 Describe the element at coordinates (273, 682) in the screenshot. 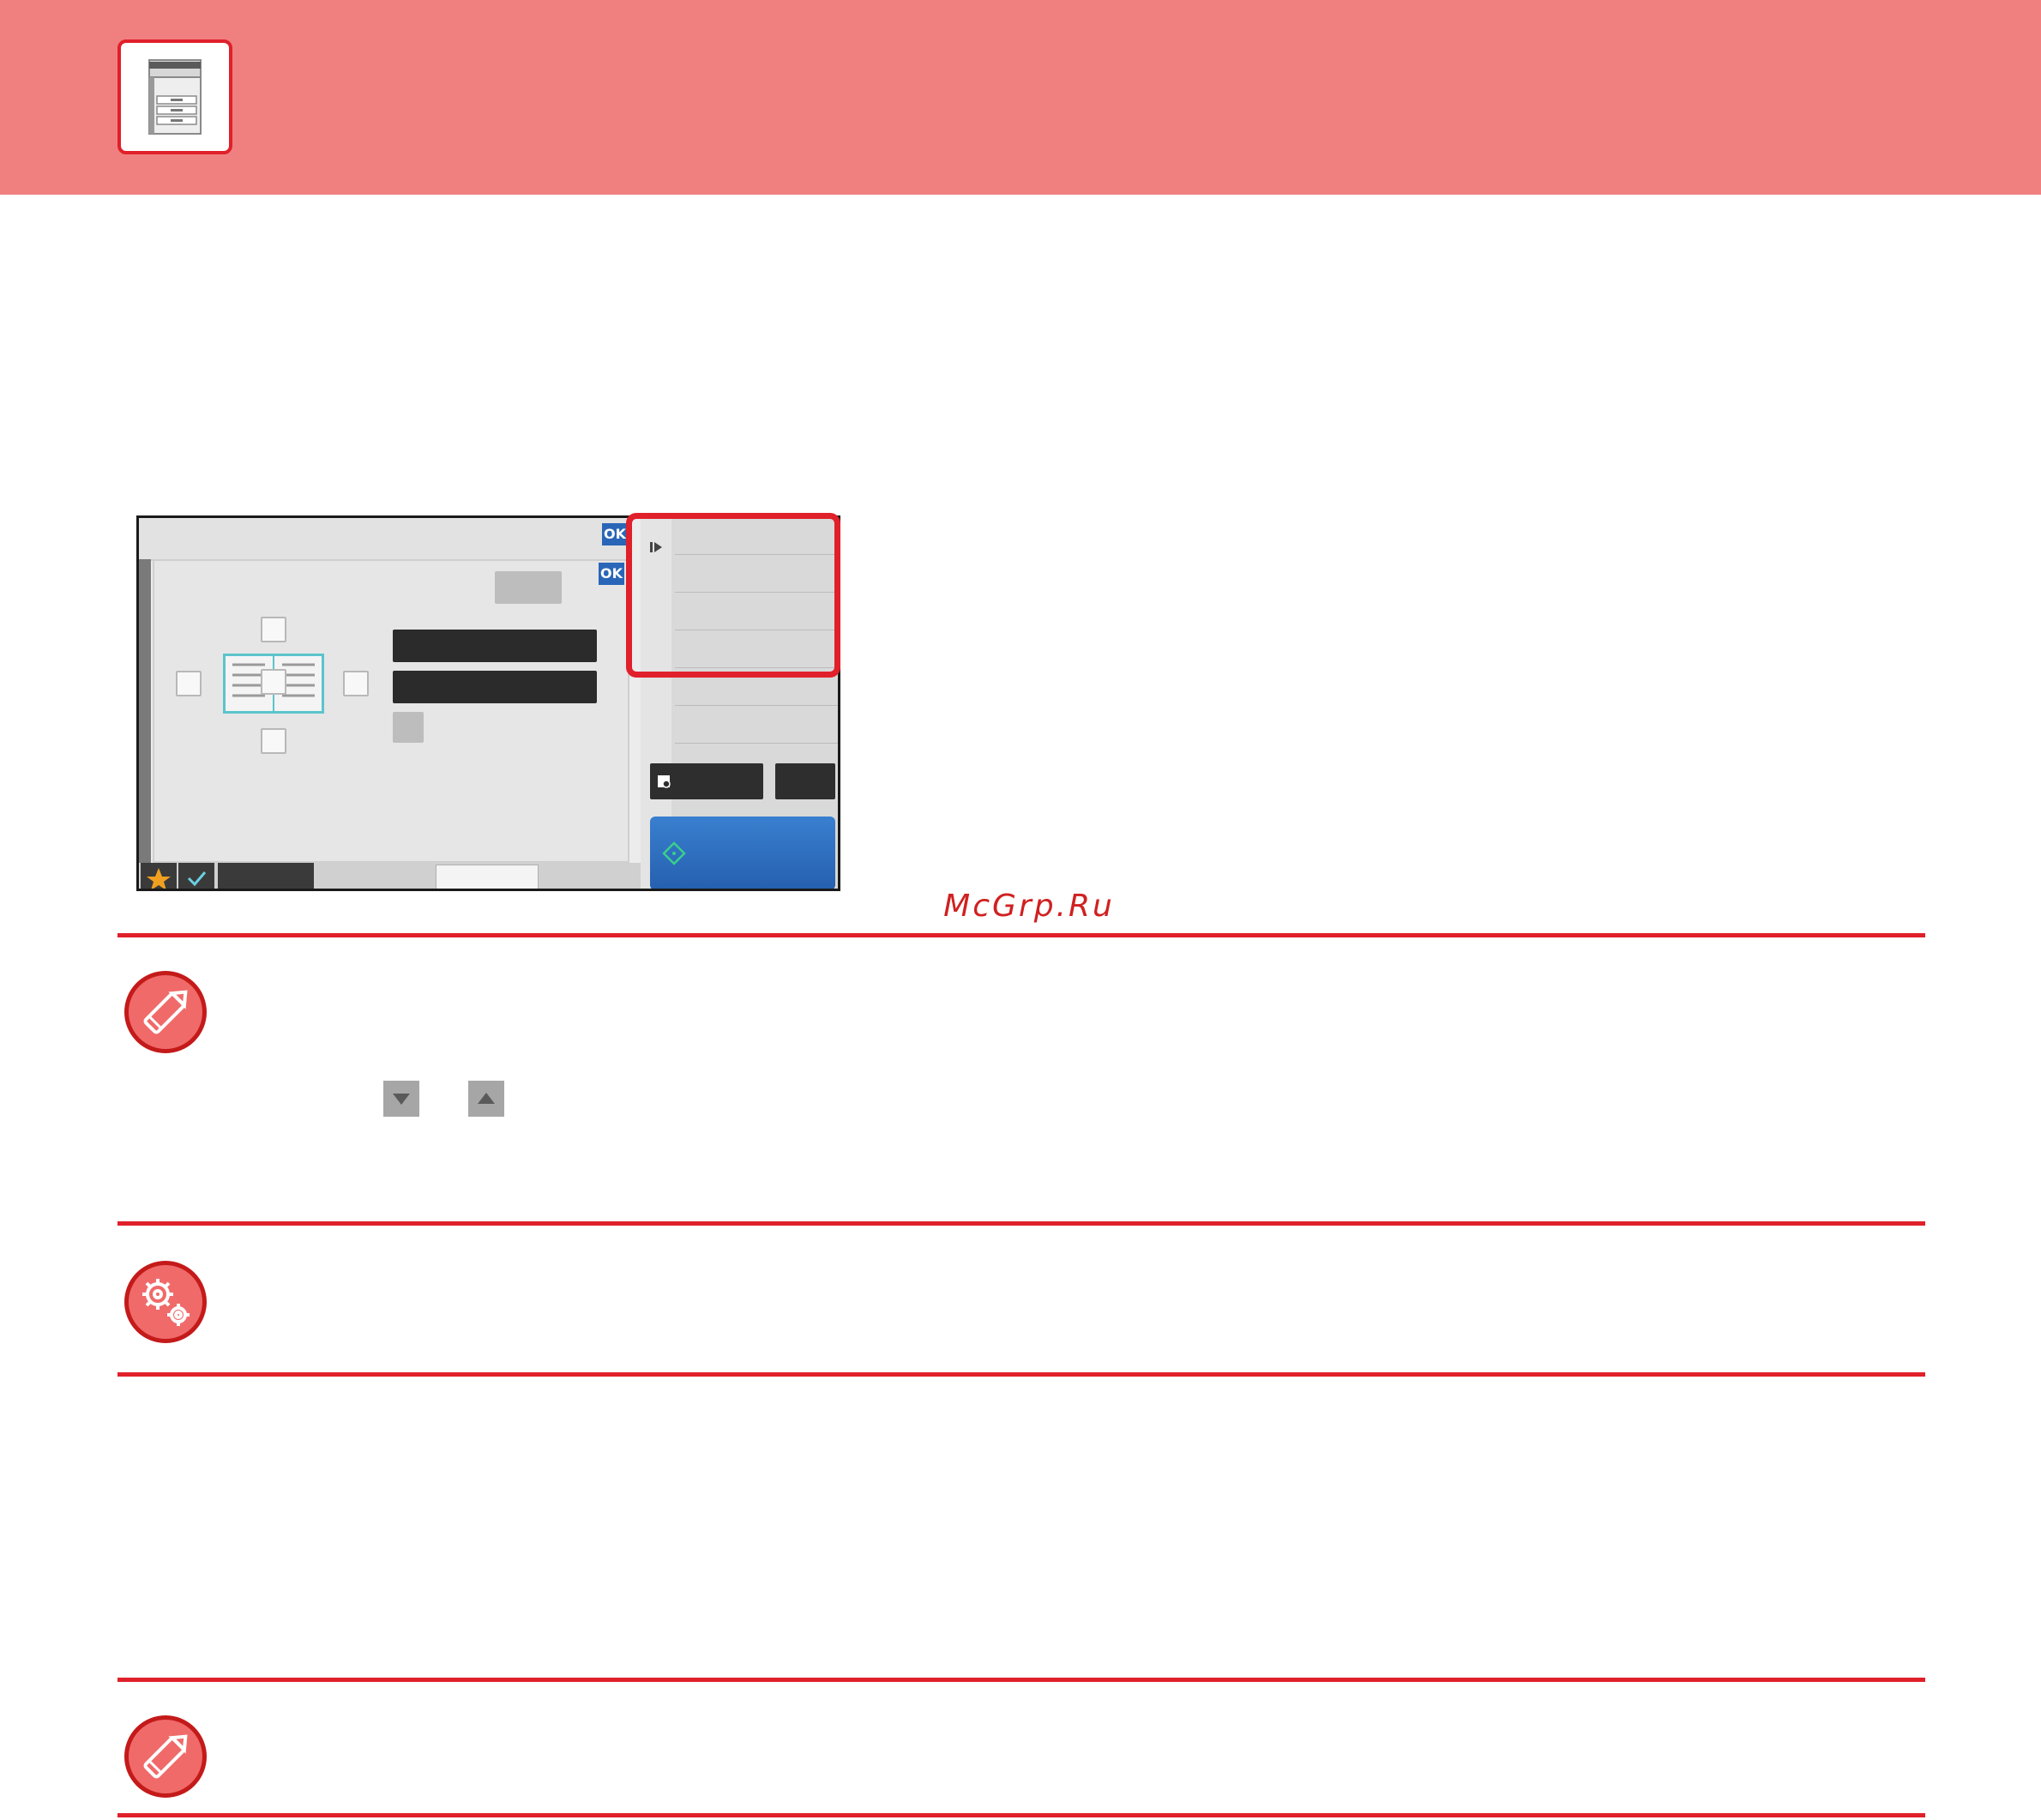

I see `shift-center-checkbox` at that location.